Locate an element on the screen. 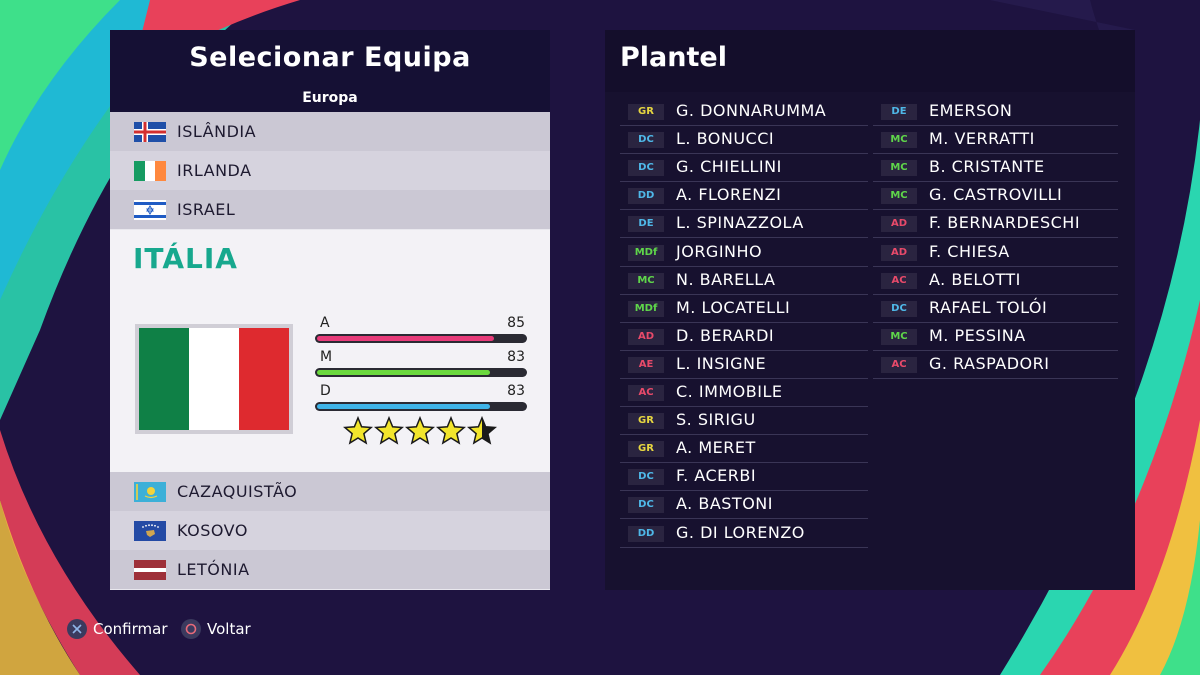 The image size is (1200, 675). italy-flag-icon is located at coordinates (214, 379).